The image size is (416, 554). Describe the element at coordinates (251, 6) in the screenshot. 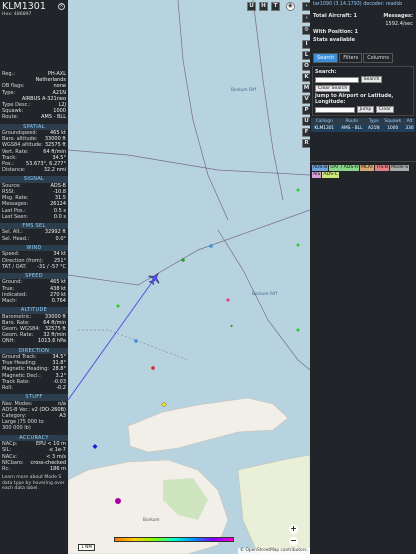

I see `map-button-u: U` at that location.